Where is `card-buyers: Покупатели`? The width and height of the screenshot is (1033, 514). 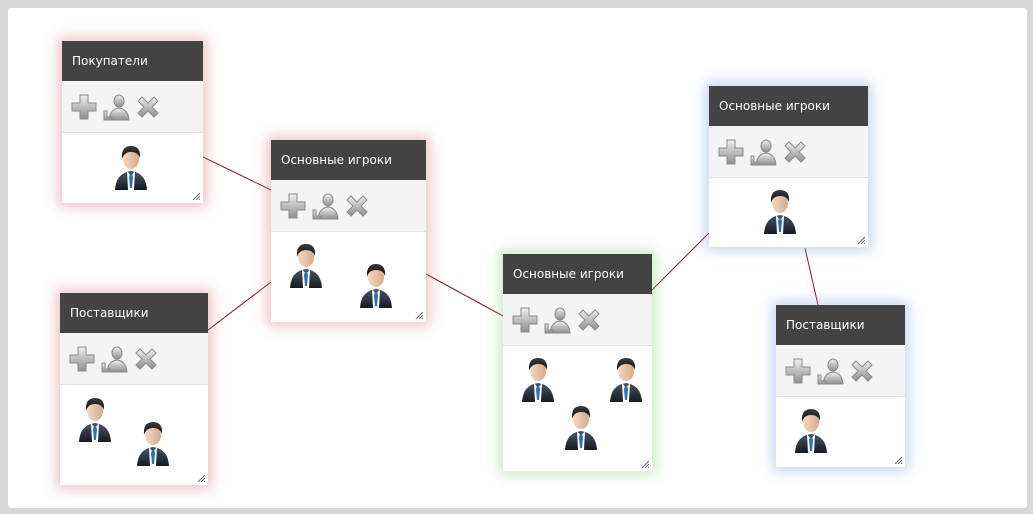
card-buyers: Покупатели is located at coordinates (132, 122).